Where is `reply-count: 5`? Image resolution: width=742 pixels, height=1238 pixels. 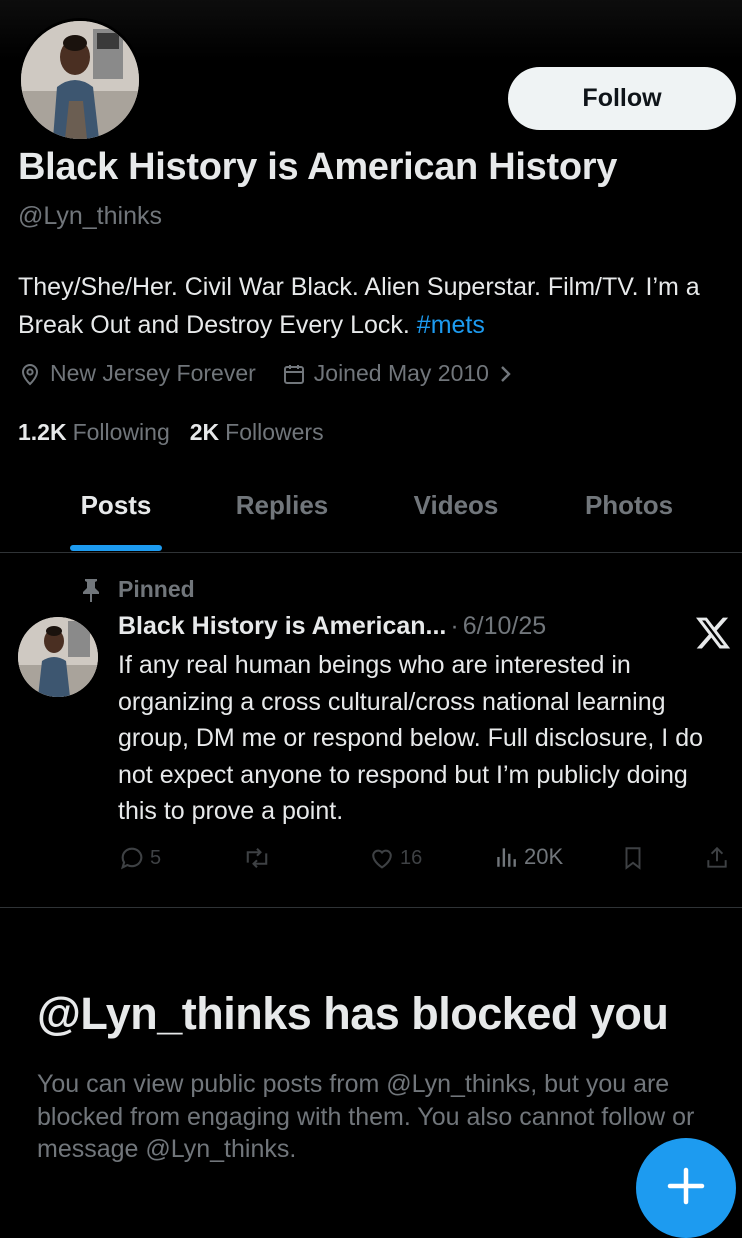
reply-count: 5 is located at coordinates (156, 857).